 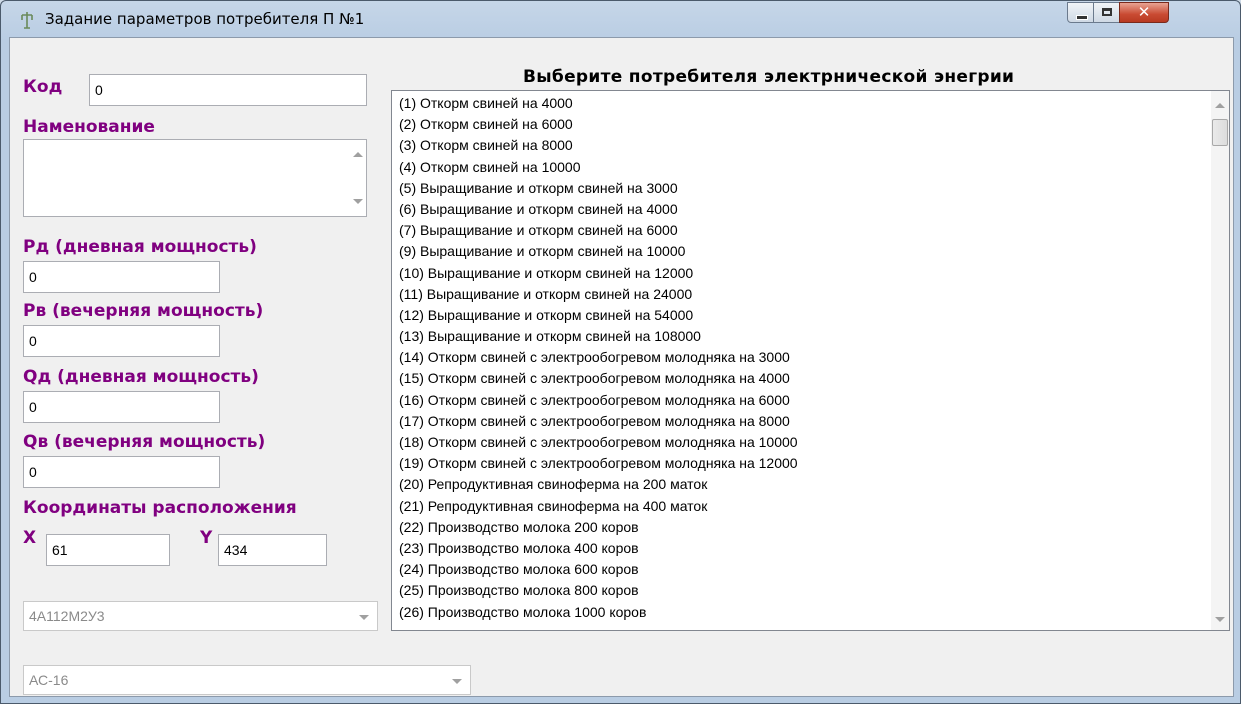 What do you see at coordinates (598, 145) in the screenshot?
I see `list-item: (3) Откорм свиней на 8000` at bounding box center [598, 145].